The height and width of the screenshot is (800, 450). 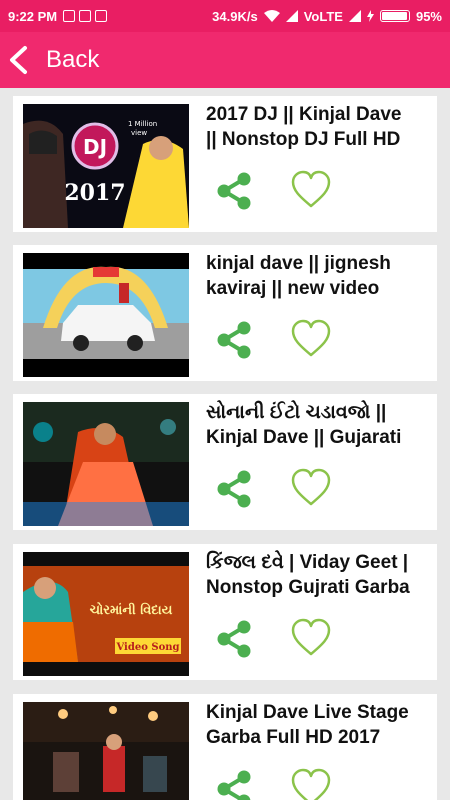 I want to click on charging-icon, so click(x=370, y=16).